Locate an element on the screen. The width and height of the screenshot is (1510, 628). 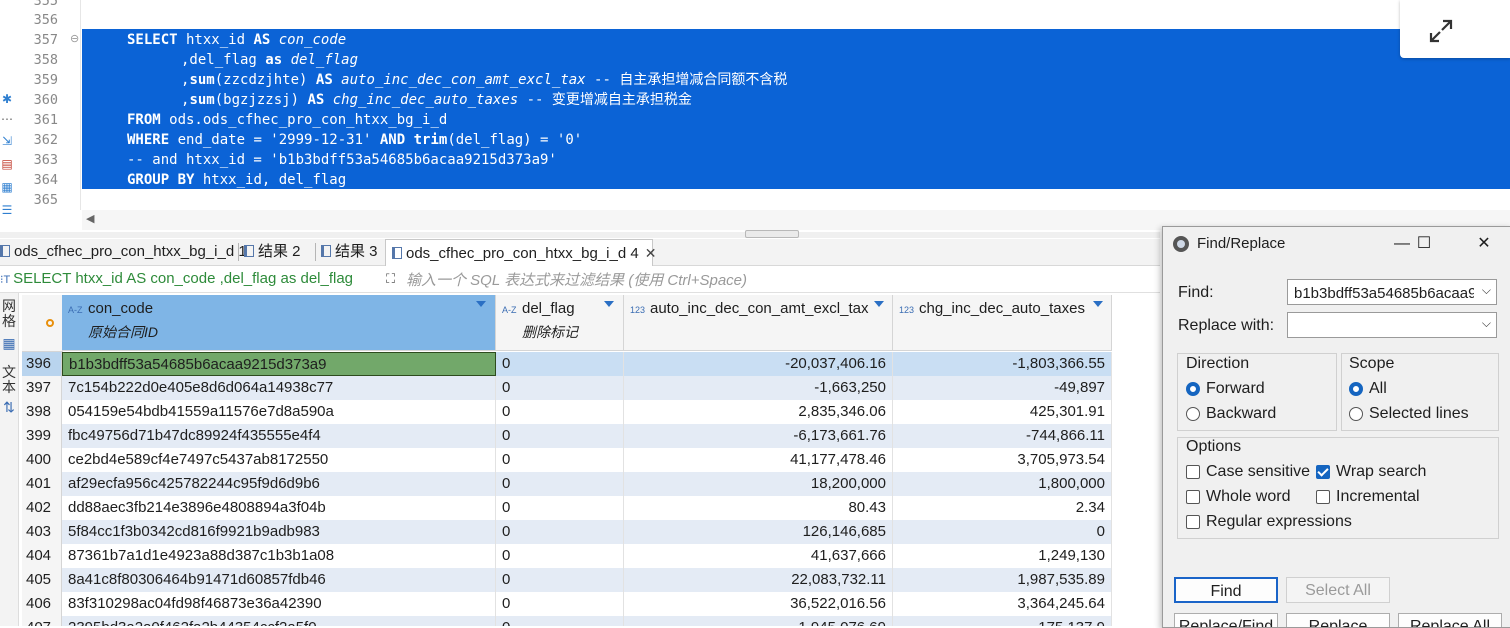
cell-taxes: -49,897 is located at coordinates (1002, 388).